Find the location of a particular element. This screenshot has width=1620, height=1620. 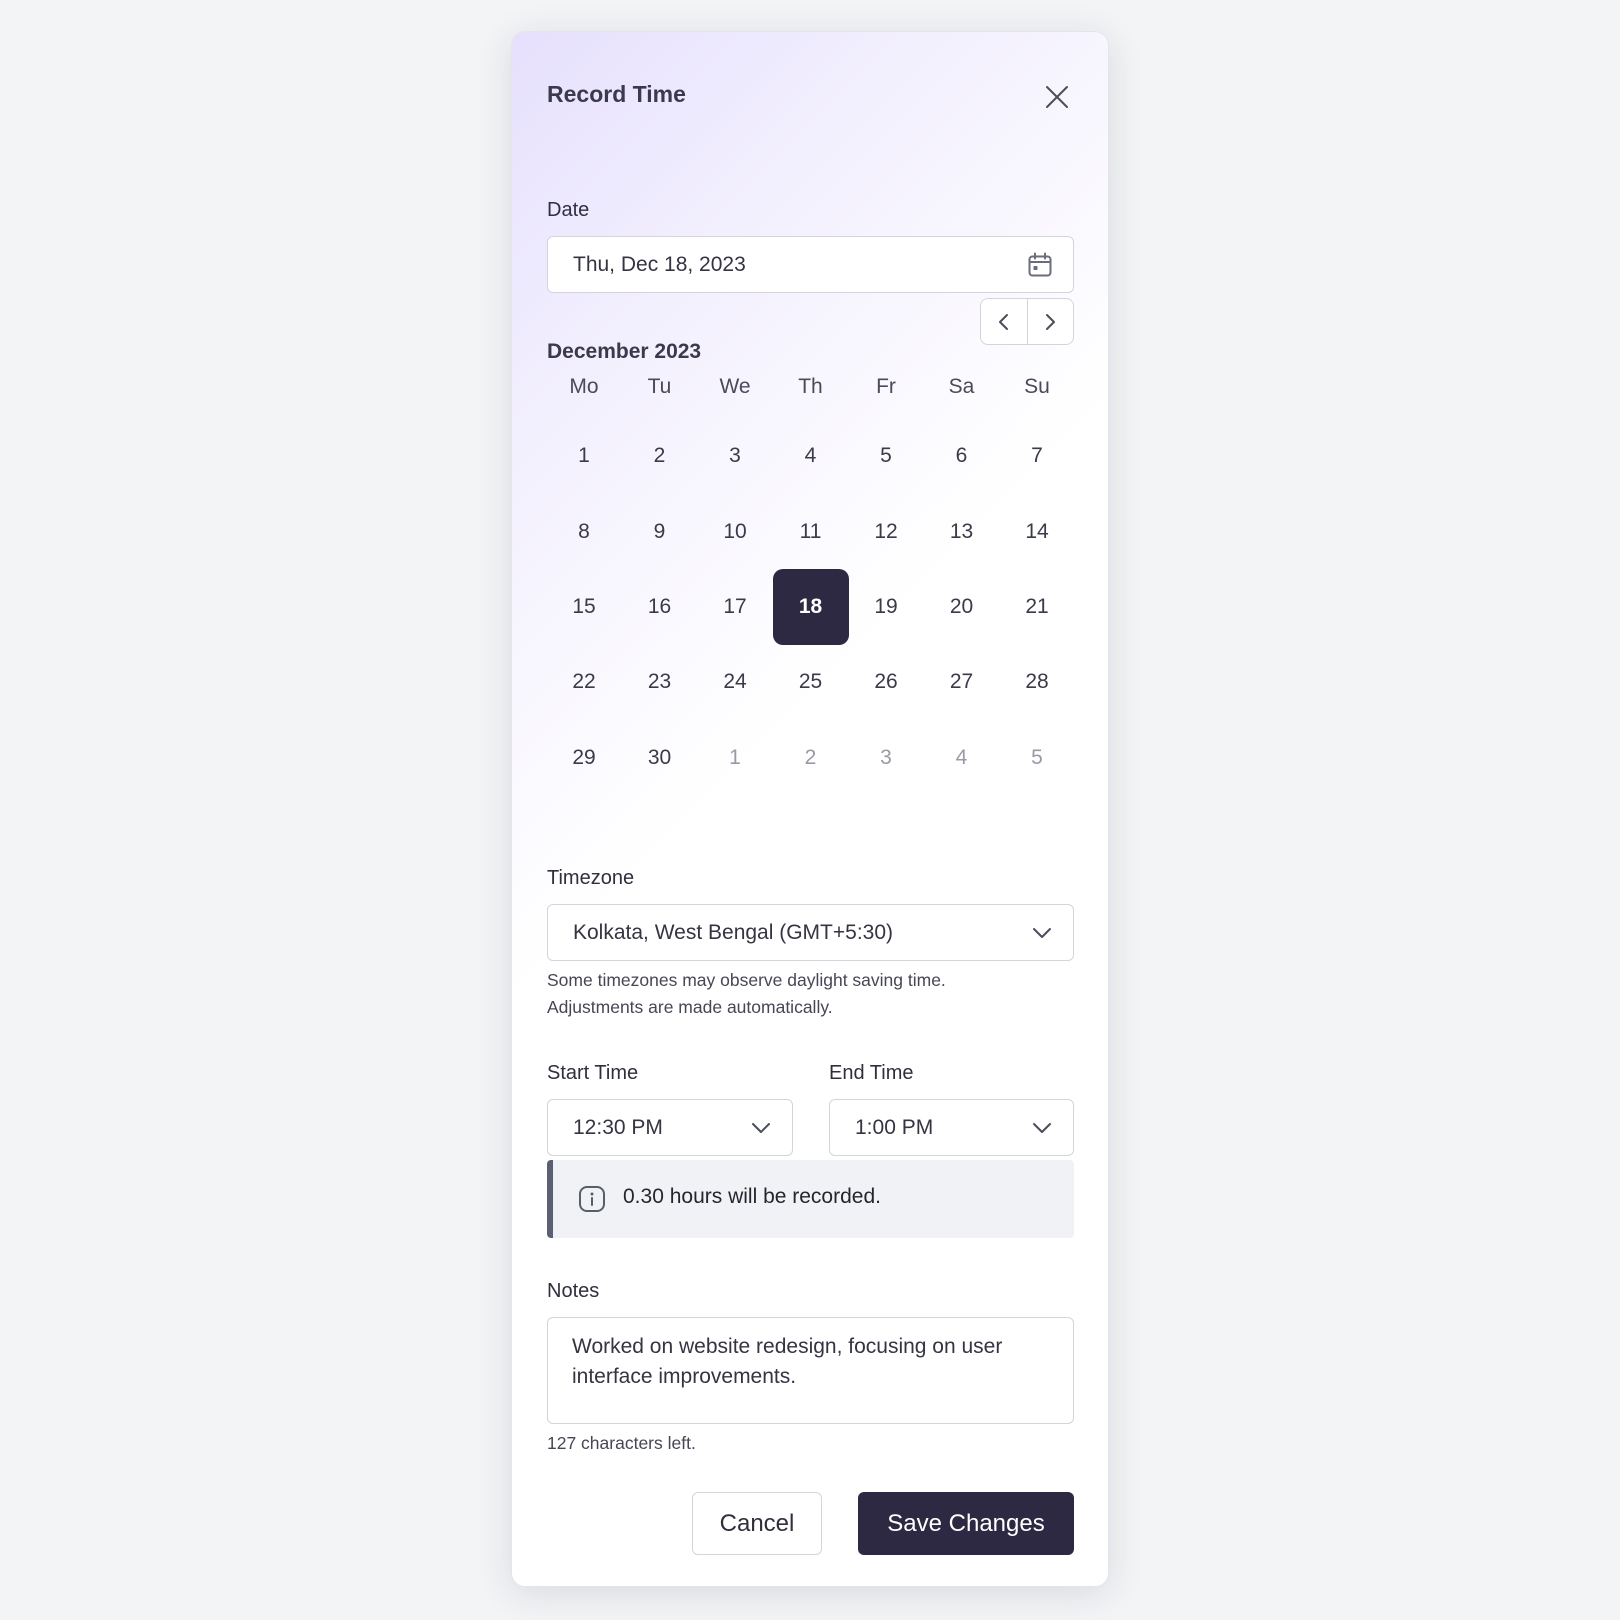

calendar-day: 8 is located at coordinates (584, 532).